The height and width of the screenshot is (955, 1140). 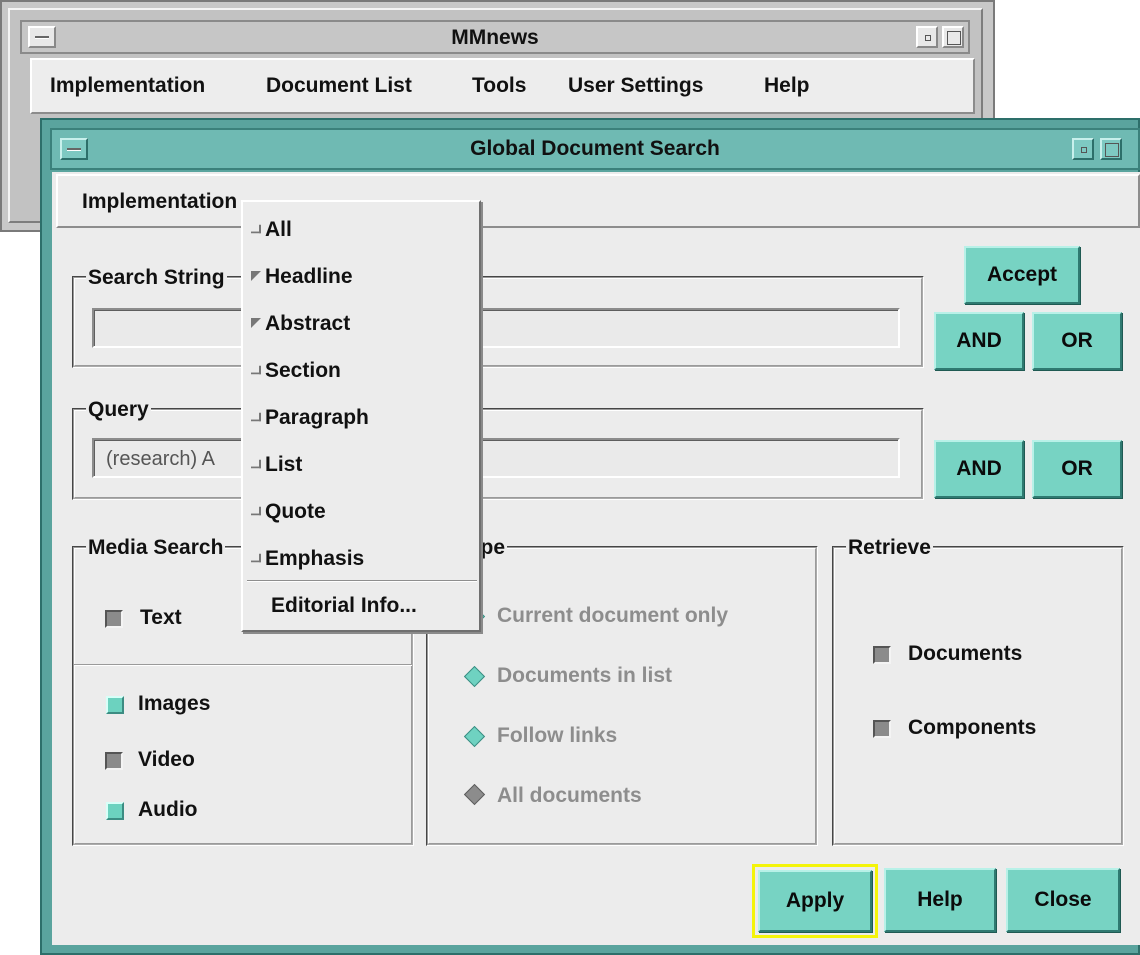 I want to click on mmnews-title-bar: MMnews, so click(x=495, y=37).